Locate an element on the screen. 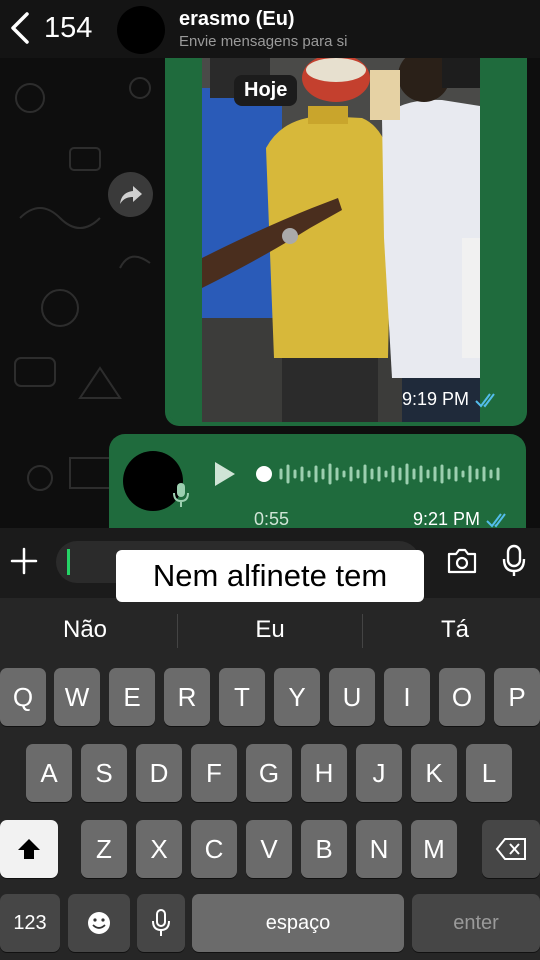 The image size is (540, 960). forward-arrow-icon is located at coordinates (130, 194).